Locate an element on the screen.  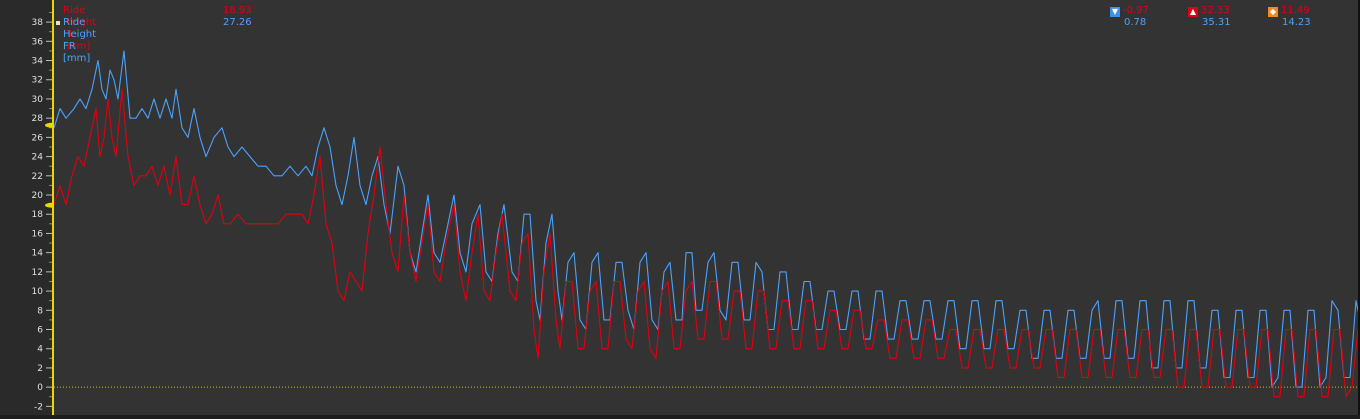
stats-row-fl: ▼ -0.97 ▲ 32.33 ◆ 11.49 is located at coordinates (1230, 11).